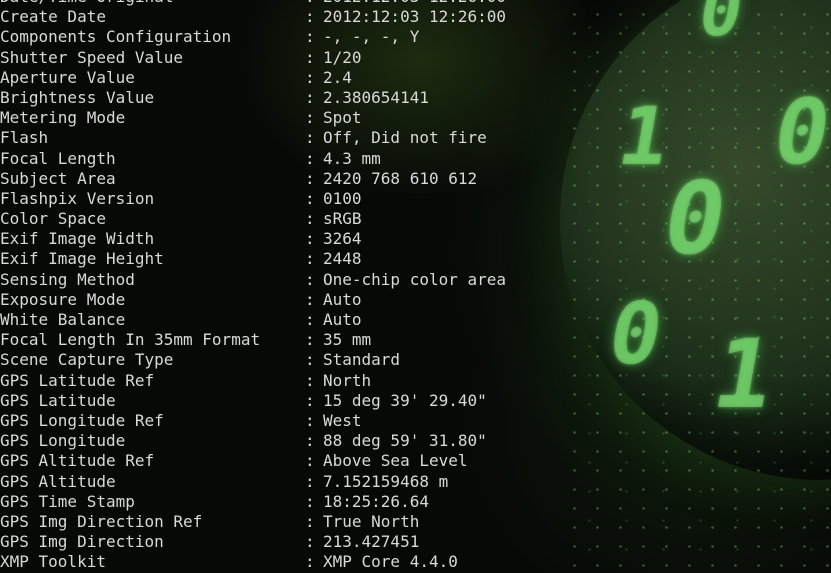  I want to click on exif-tag-value: Spot, so click(342, 118).